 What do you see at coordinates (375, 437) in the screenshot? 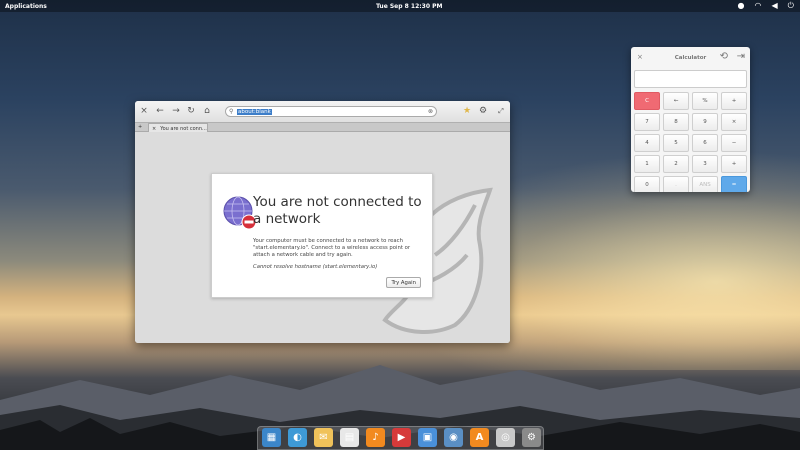
I see `music-icon: ♪` at bounding box center [375, 437].